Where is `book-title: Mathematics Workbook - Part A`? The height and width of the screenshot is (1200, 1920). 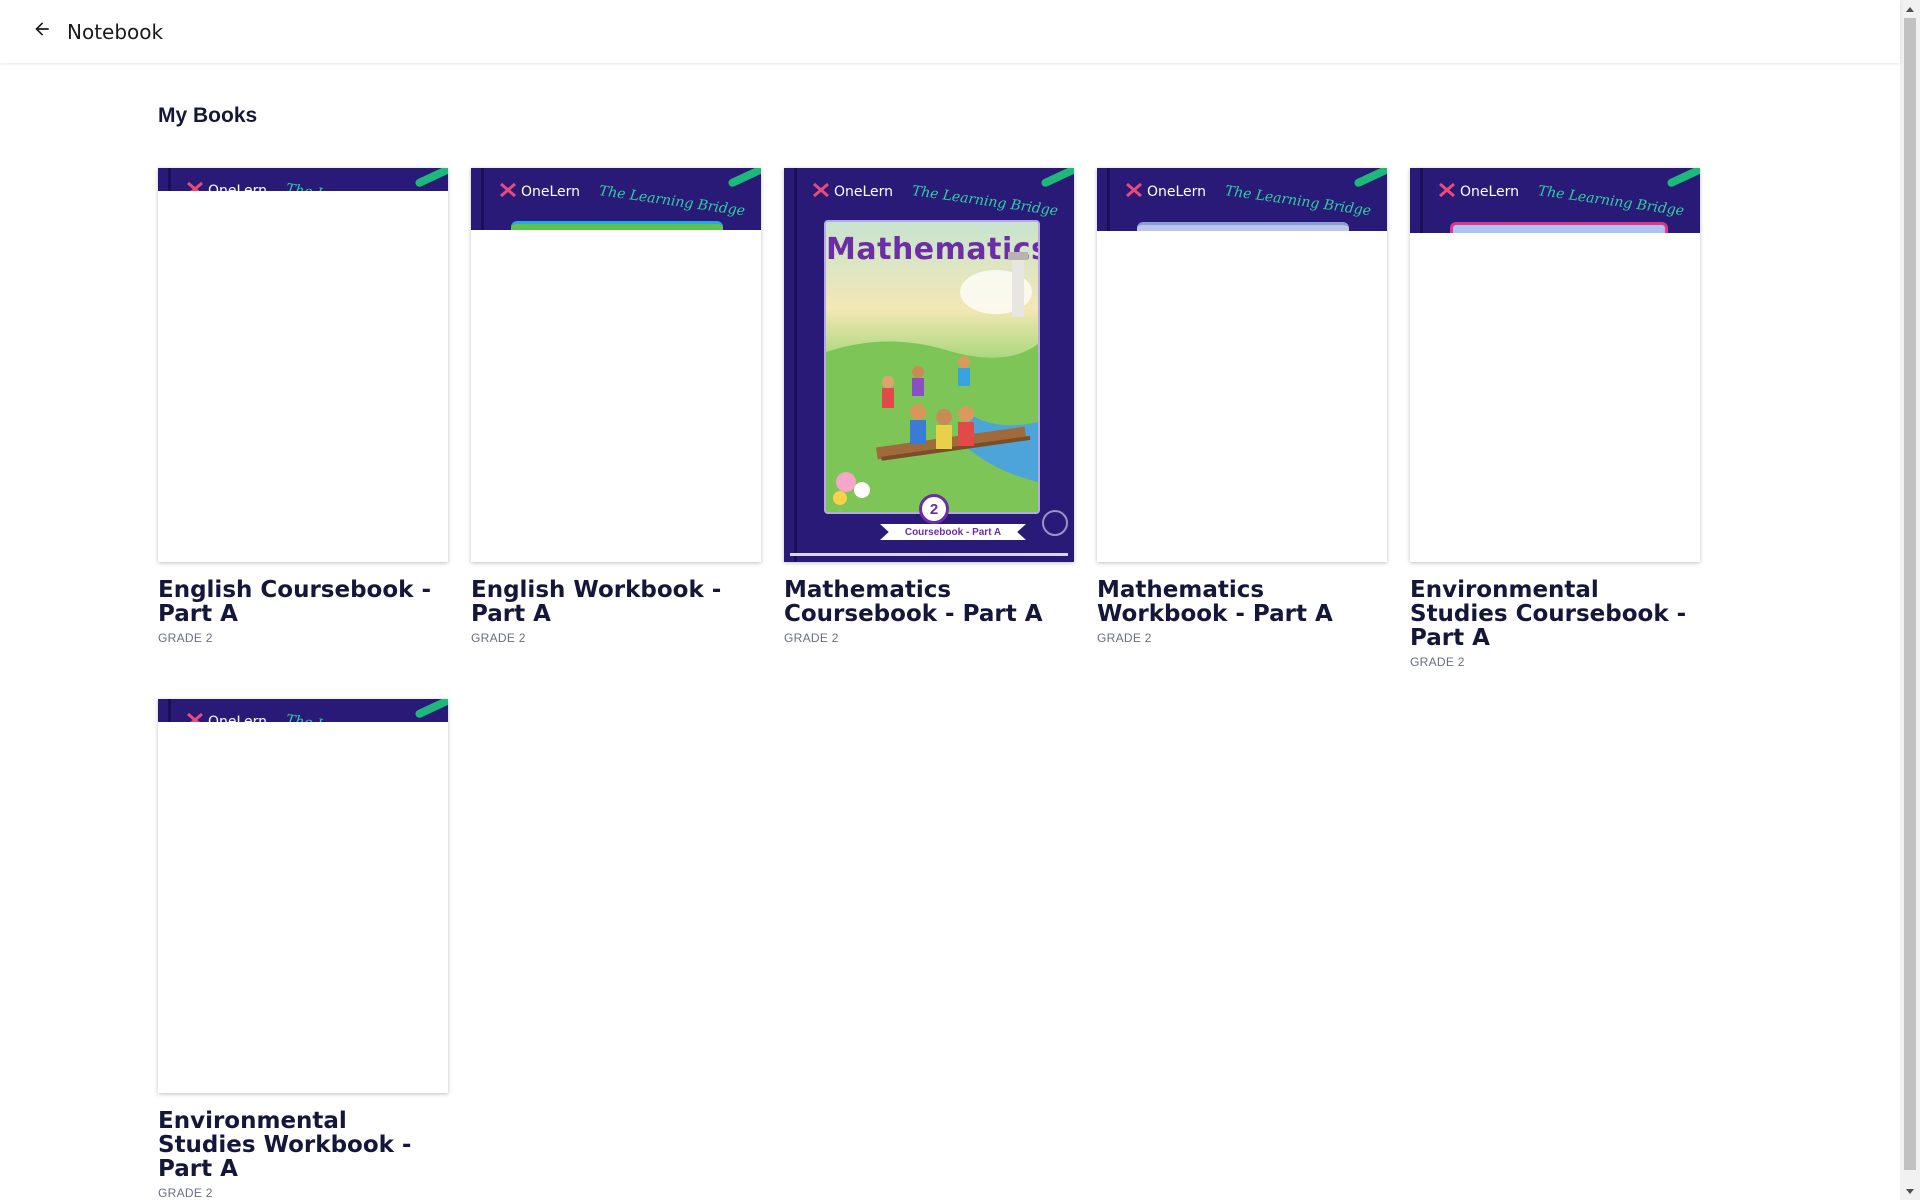
book-title: Mathematics Workbook - Part A is located at coordinates (1242, 602).